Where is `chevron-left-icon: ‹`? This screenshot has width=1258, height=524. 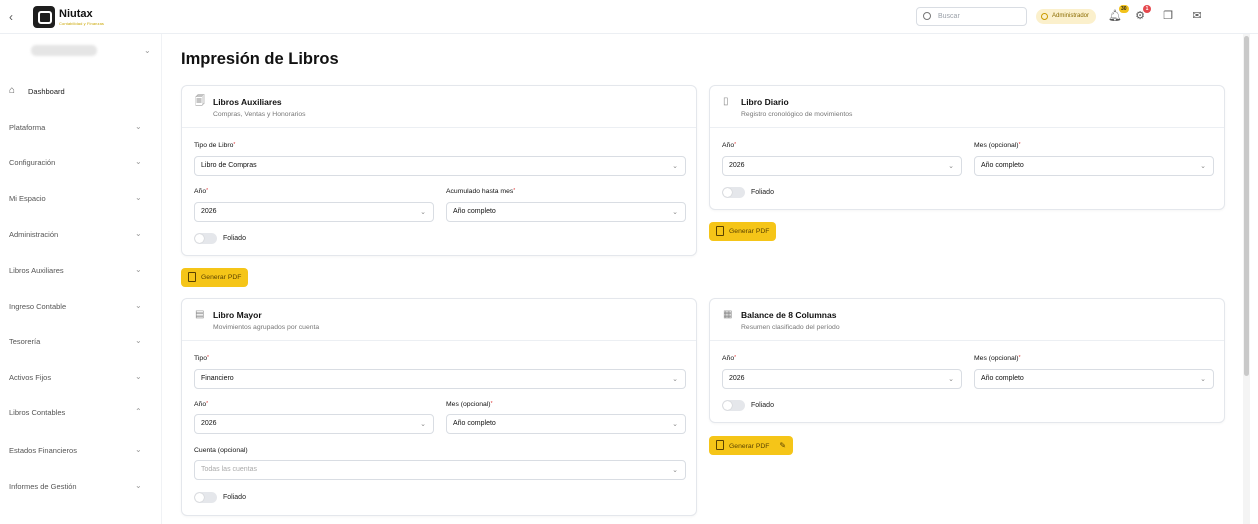
chevron-left-icon: ‹ is located at coordinates (15, 17).